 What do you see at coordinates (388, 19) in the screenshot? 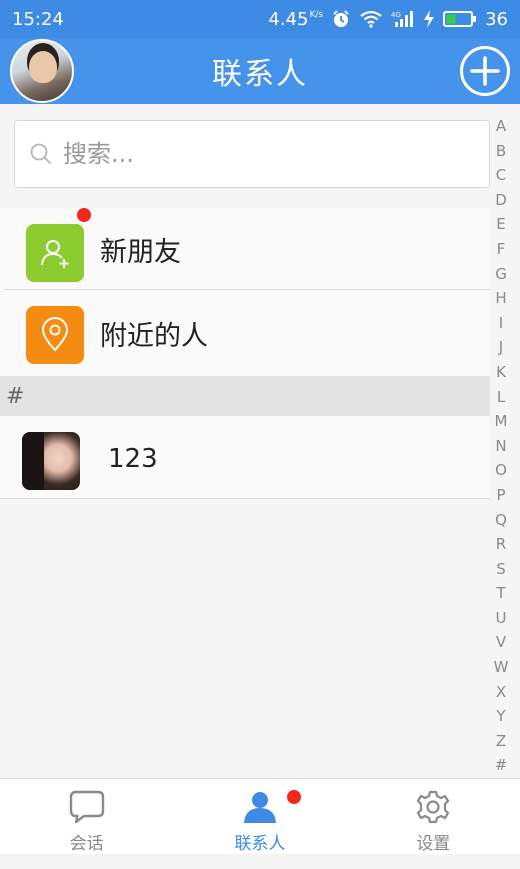
I see `status-indicators: 4.45 K/s 4G 36` at bounding box center [388, 19].